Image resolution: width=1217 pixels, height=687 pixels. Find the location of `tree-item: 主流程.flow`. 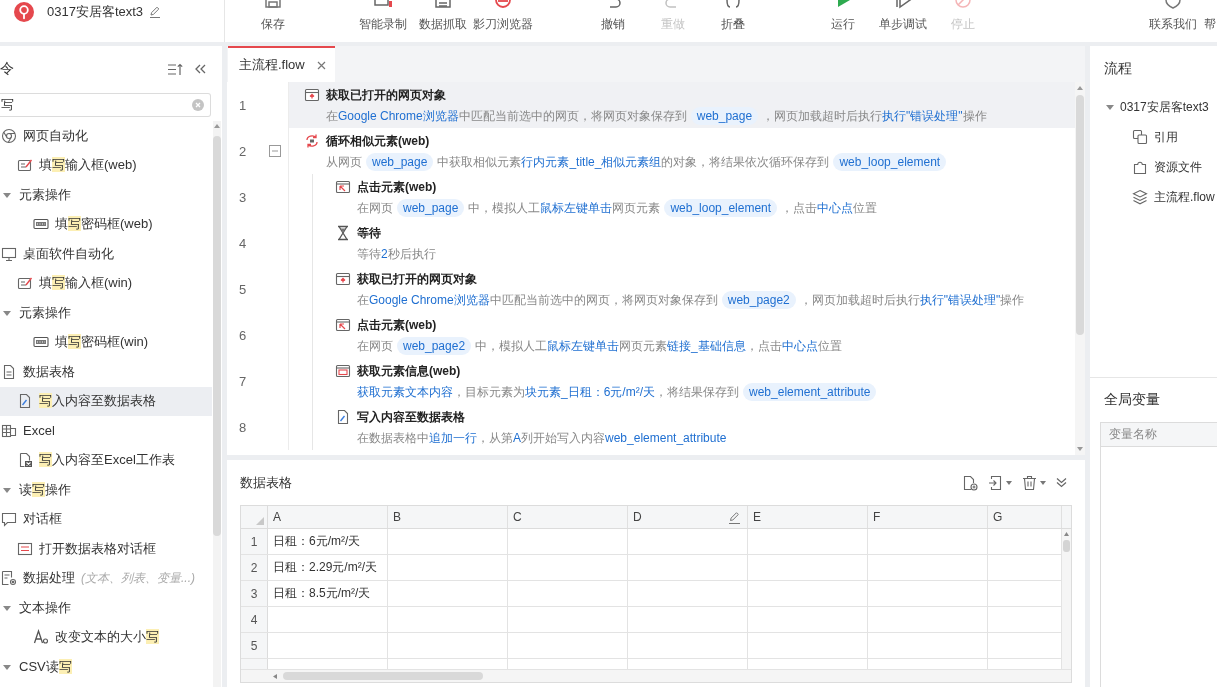

tree-item: 主流程.flow is located at coordinates (1153, 197).